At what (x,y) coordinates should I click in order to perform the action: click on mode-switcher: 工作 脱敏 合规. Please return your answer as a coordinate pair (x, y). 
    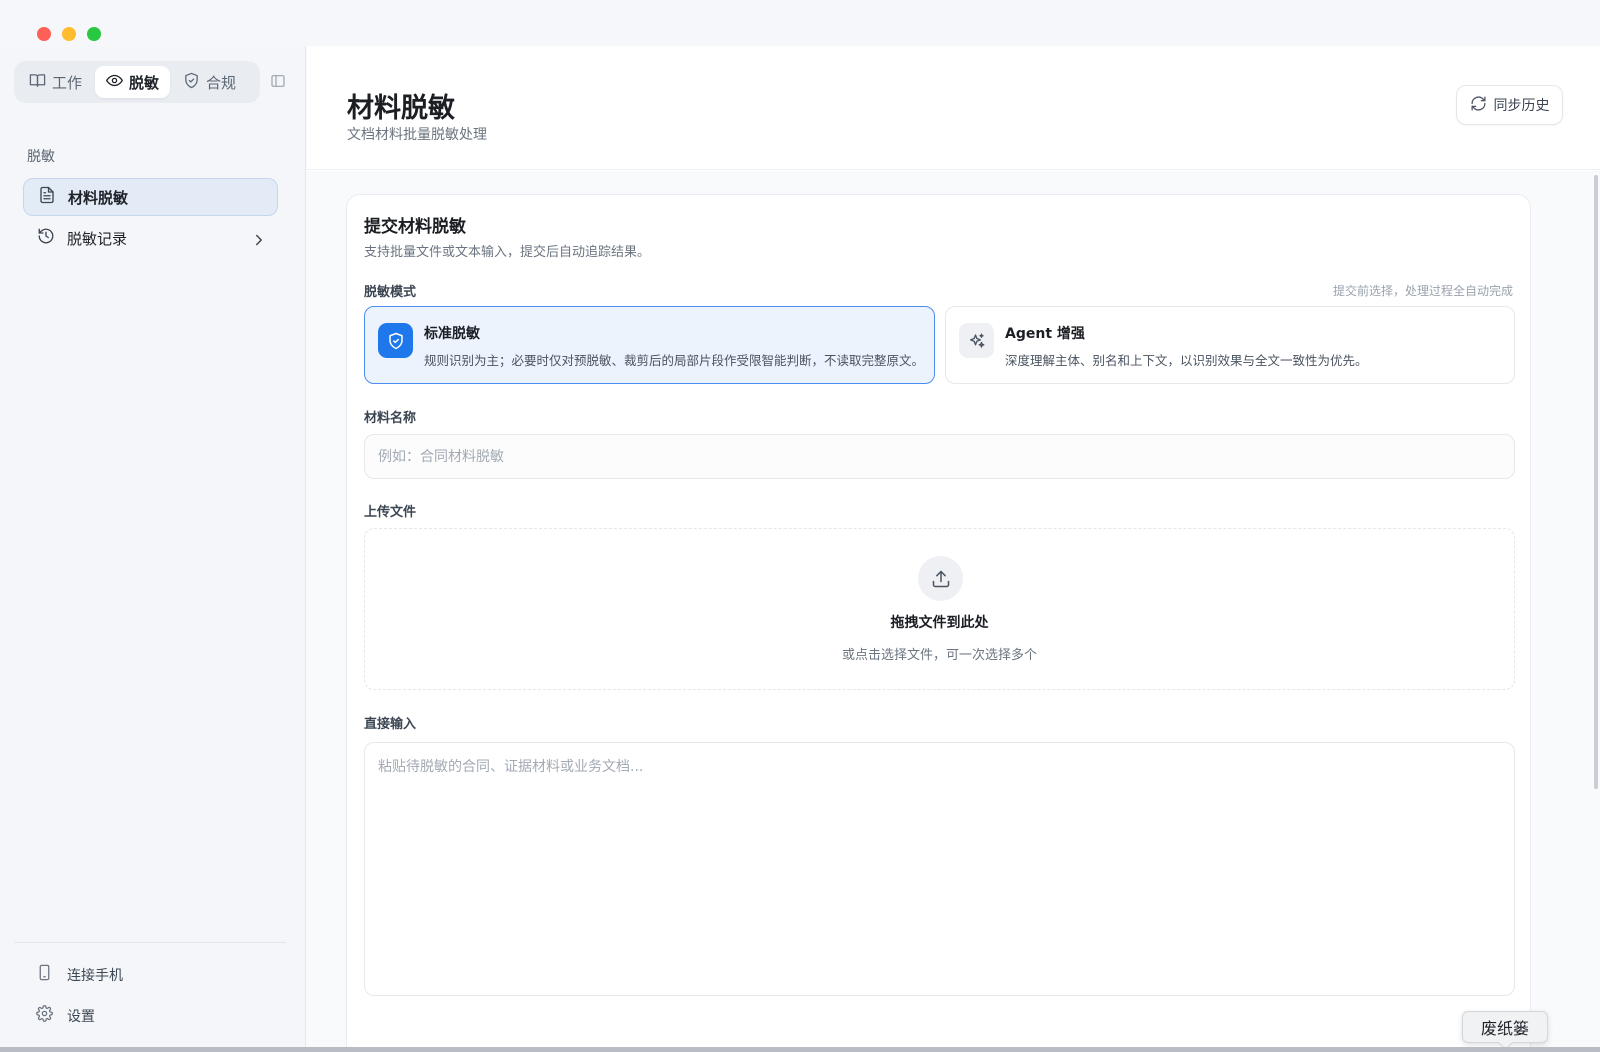
    Looking at the image, I should click on (137, 82).